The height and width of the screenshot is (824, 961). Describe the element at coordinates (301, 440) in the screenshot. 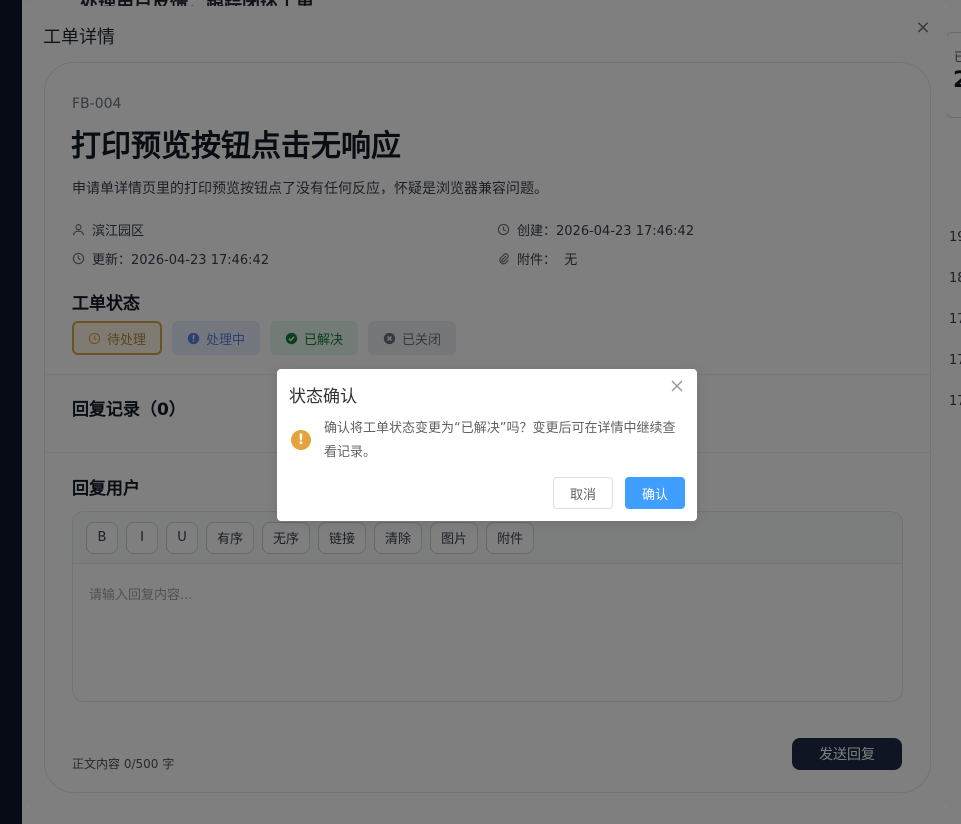

I see `warning-icon: !` at that location.